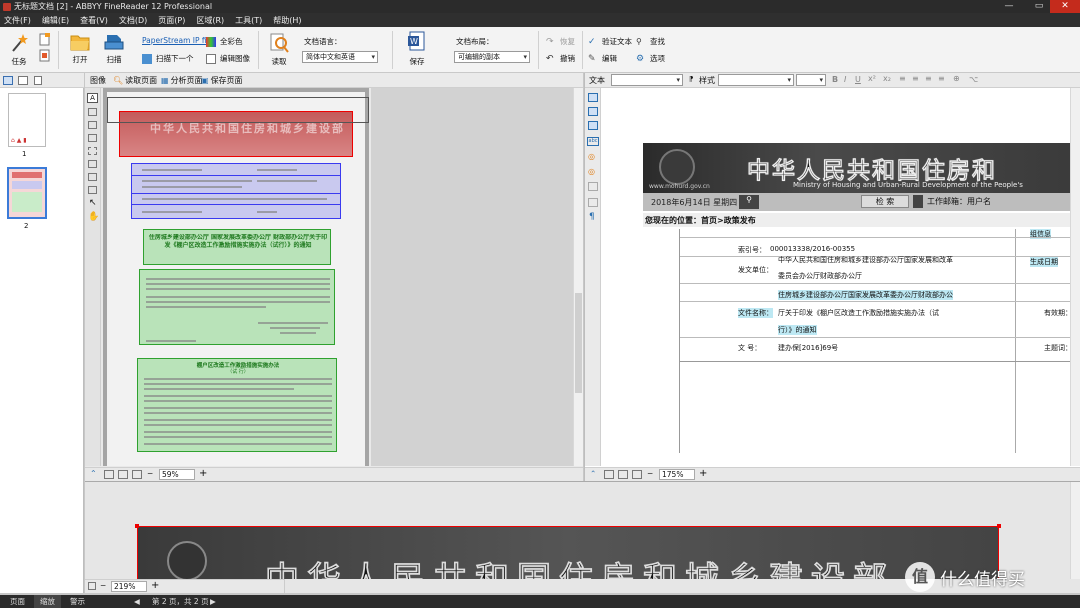  I want to click on prev-page-button: ◀, so click(137, 601).